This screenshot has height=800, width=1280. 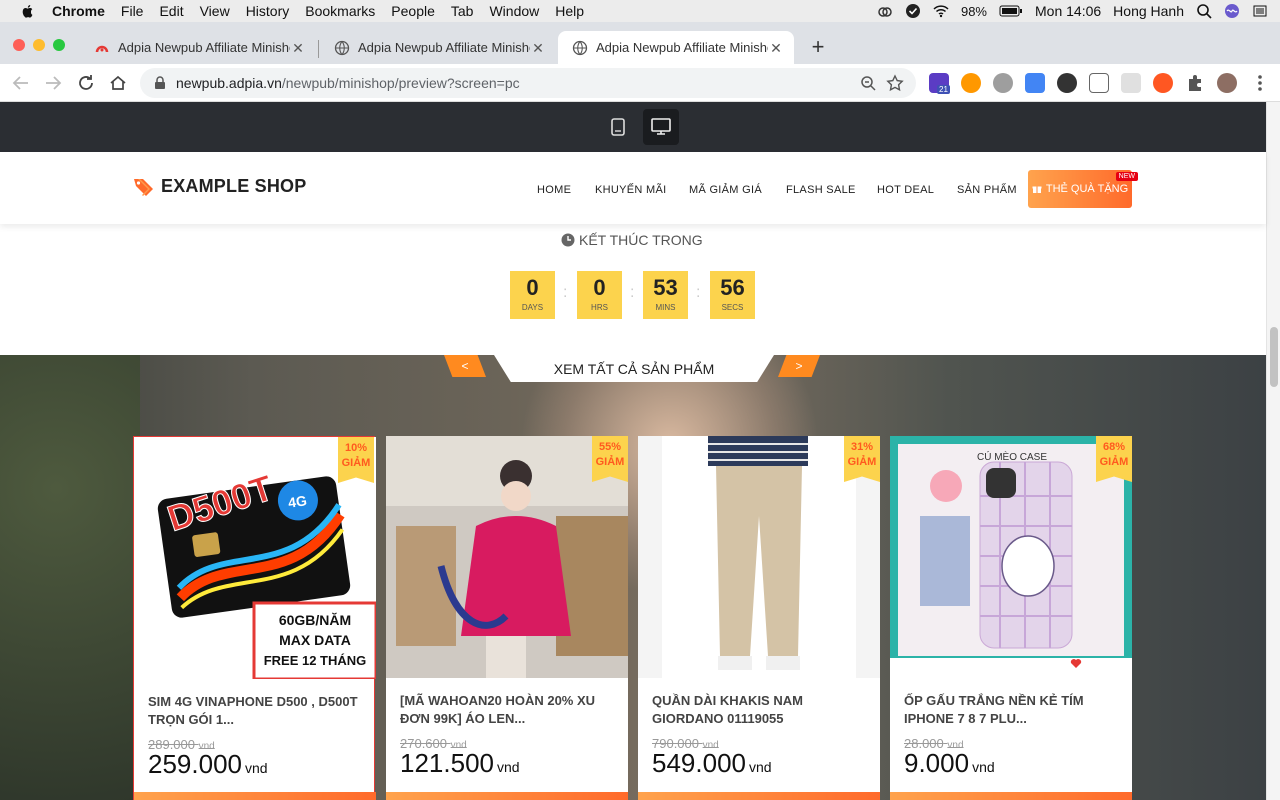 I want to click on extension-tool-icon, so click(x=1099, y=83).